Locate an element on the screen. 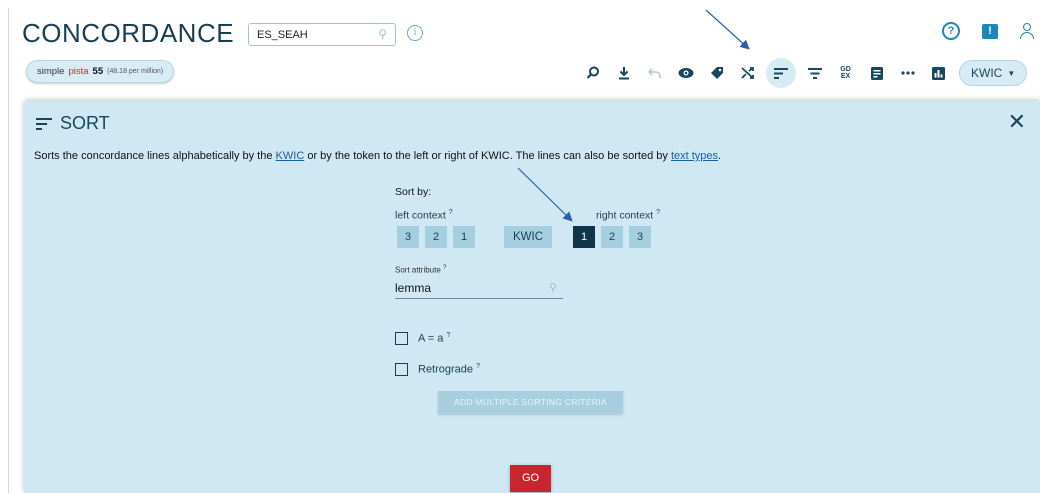 This screenshot has width=1040, height=493. right-context-2-button: 2 is located at coordinates (612, 237).